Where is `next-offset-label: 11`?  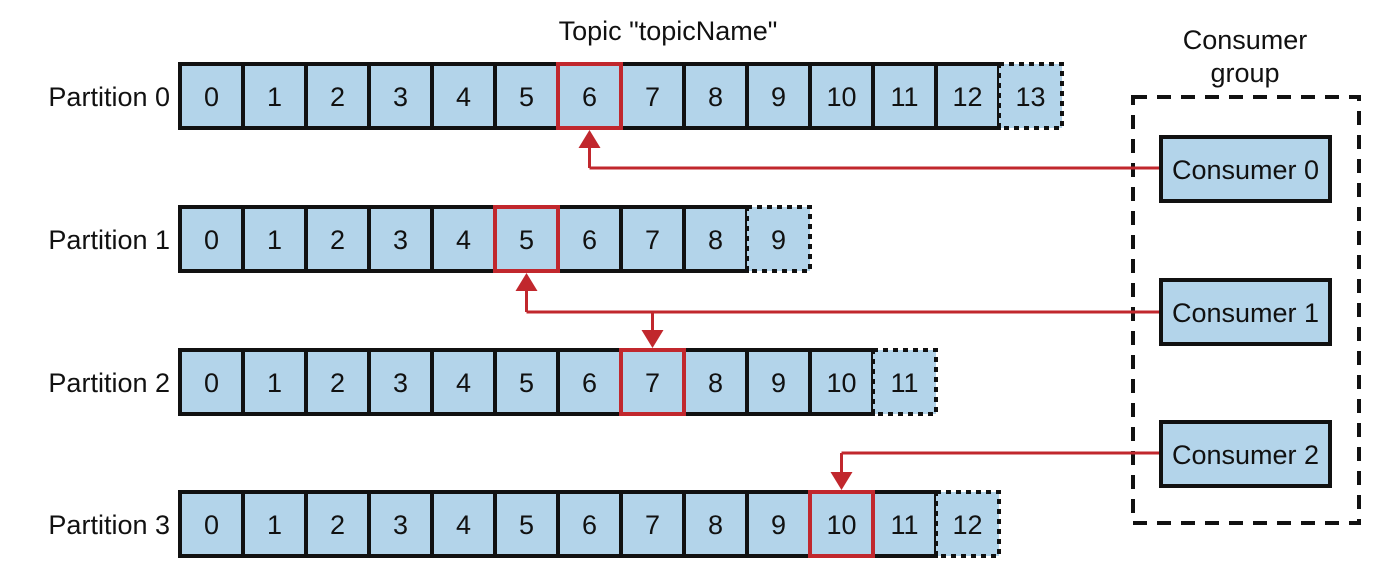
next-offset-label: 11 is located at coordinates (904, 383).